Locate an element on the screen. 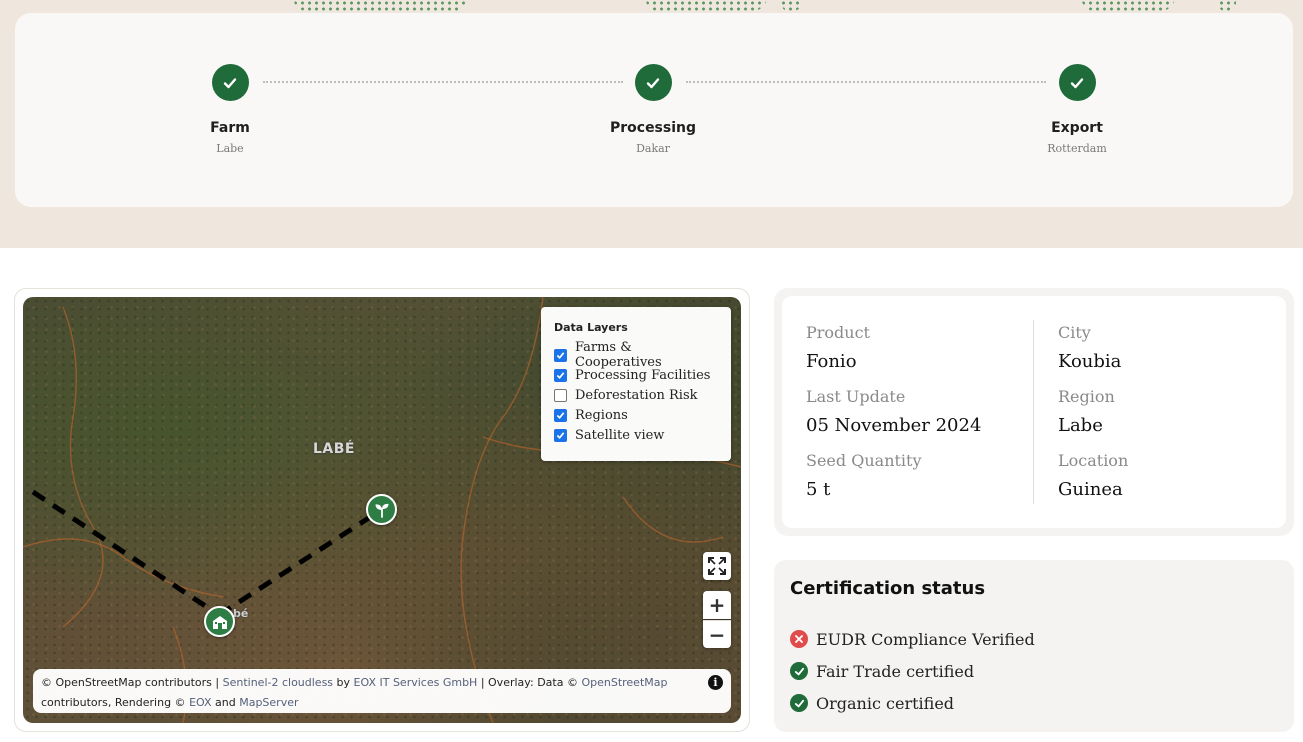 The image size is (1303, 742). cert-label: Fair Trade certified is located at coordinates (895, 671).